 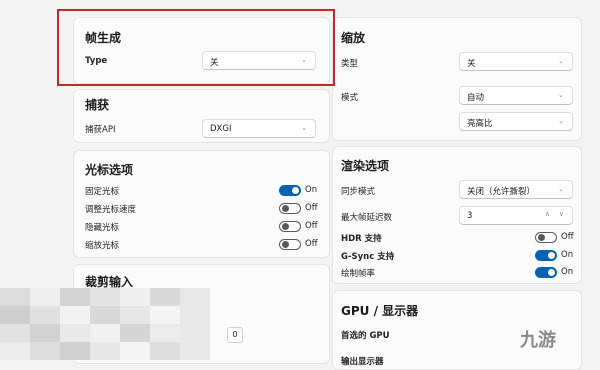 I want to click on cursor-toggle-state: On, so click(x=311, y=190).